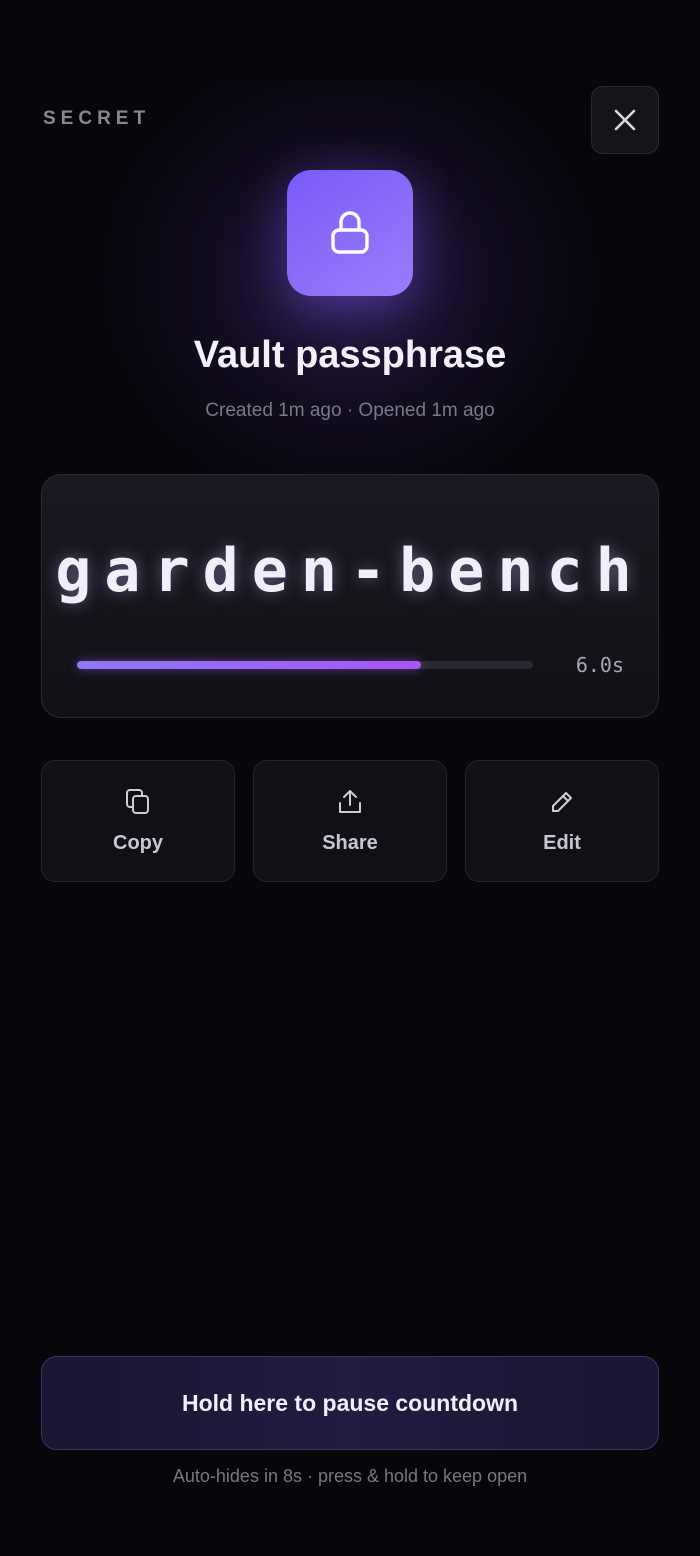 This screenshot has height=1556, width=700. I want to click on close-icon, so click(625, 120).